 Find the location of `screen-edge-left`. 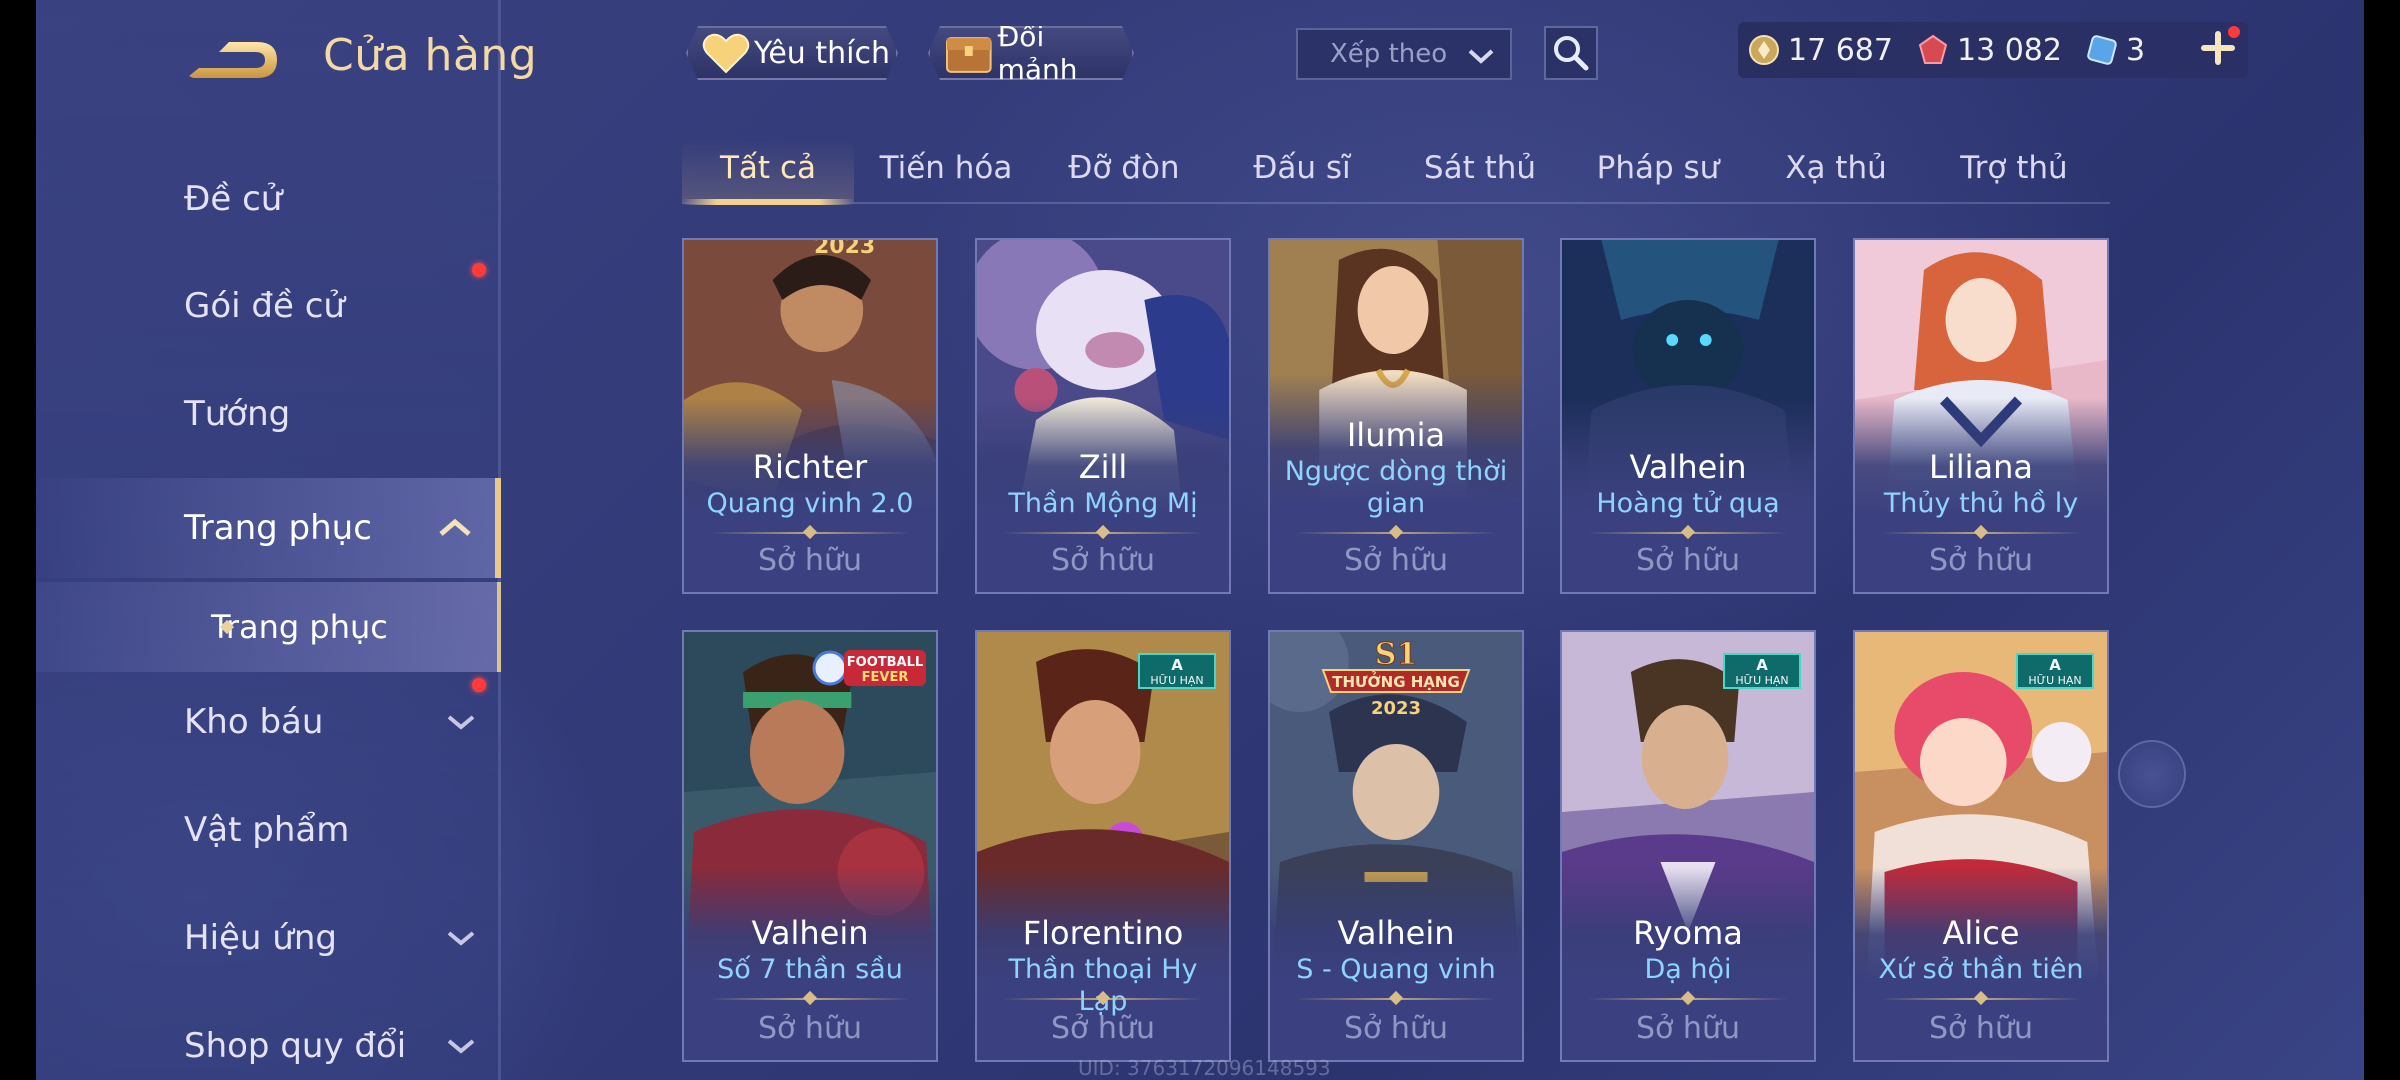

screen-edge-left is located at coordinates (18, 540).